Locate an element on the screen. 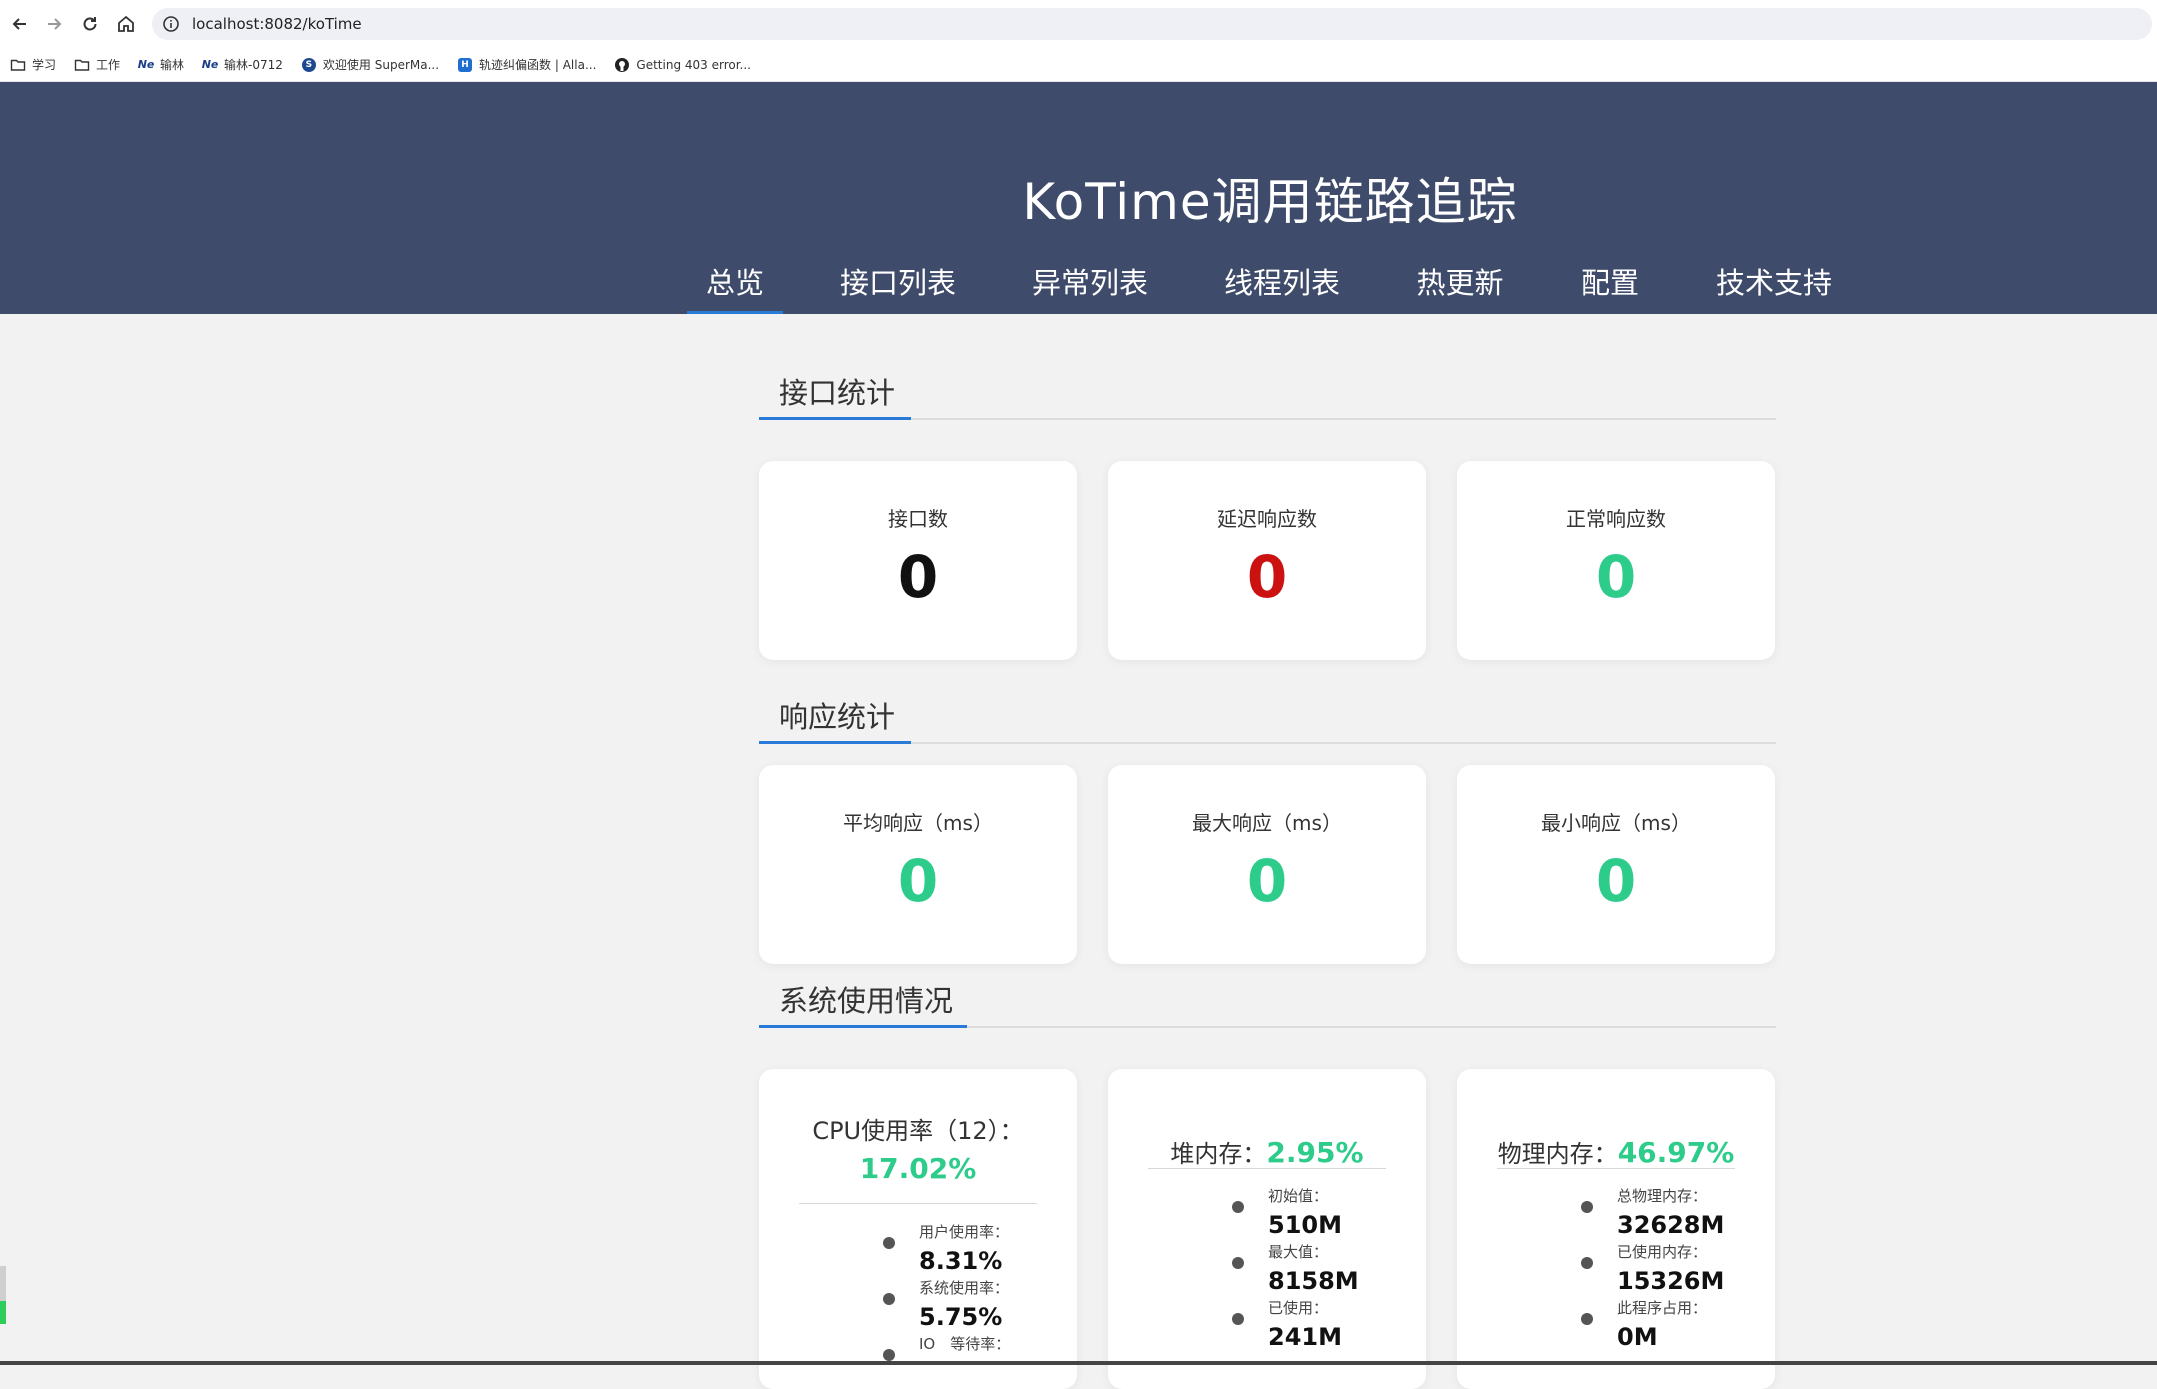  stat-card-max-response: 最大响应（ms） 0 is located at coordinates (1267, 864).